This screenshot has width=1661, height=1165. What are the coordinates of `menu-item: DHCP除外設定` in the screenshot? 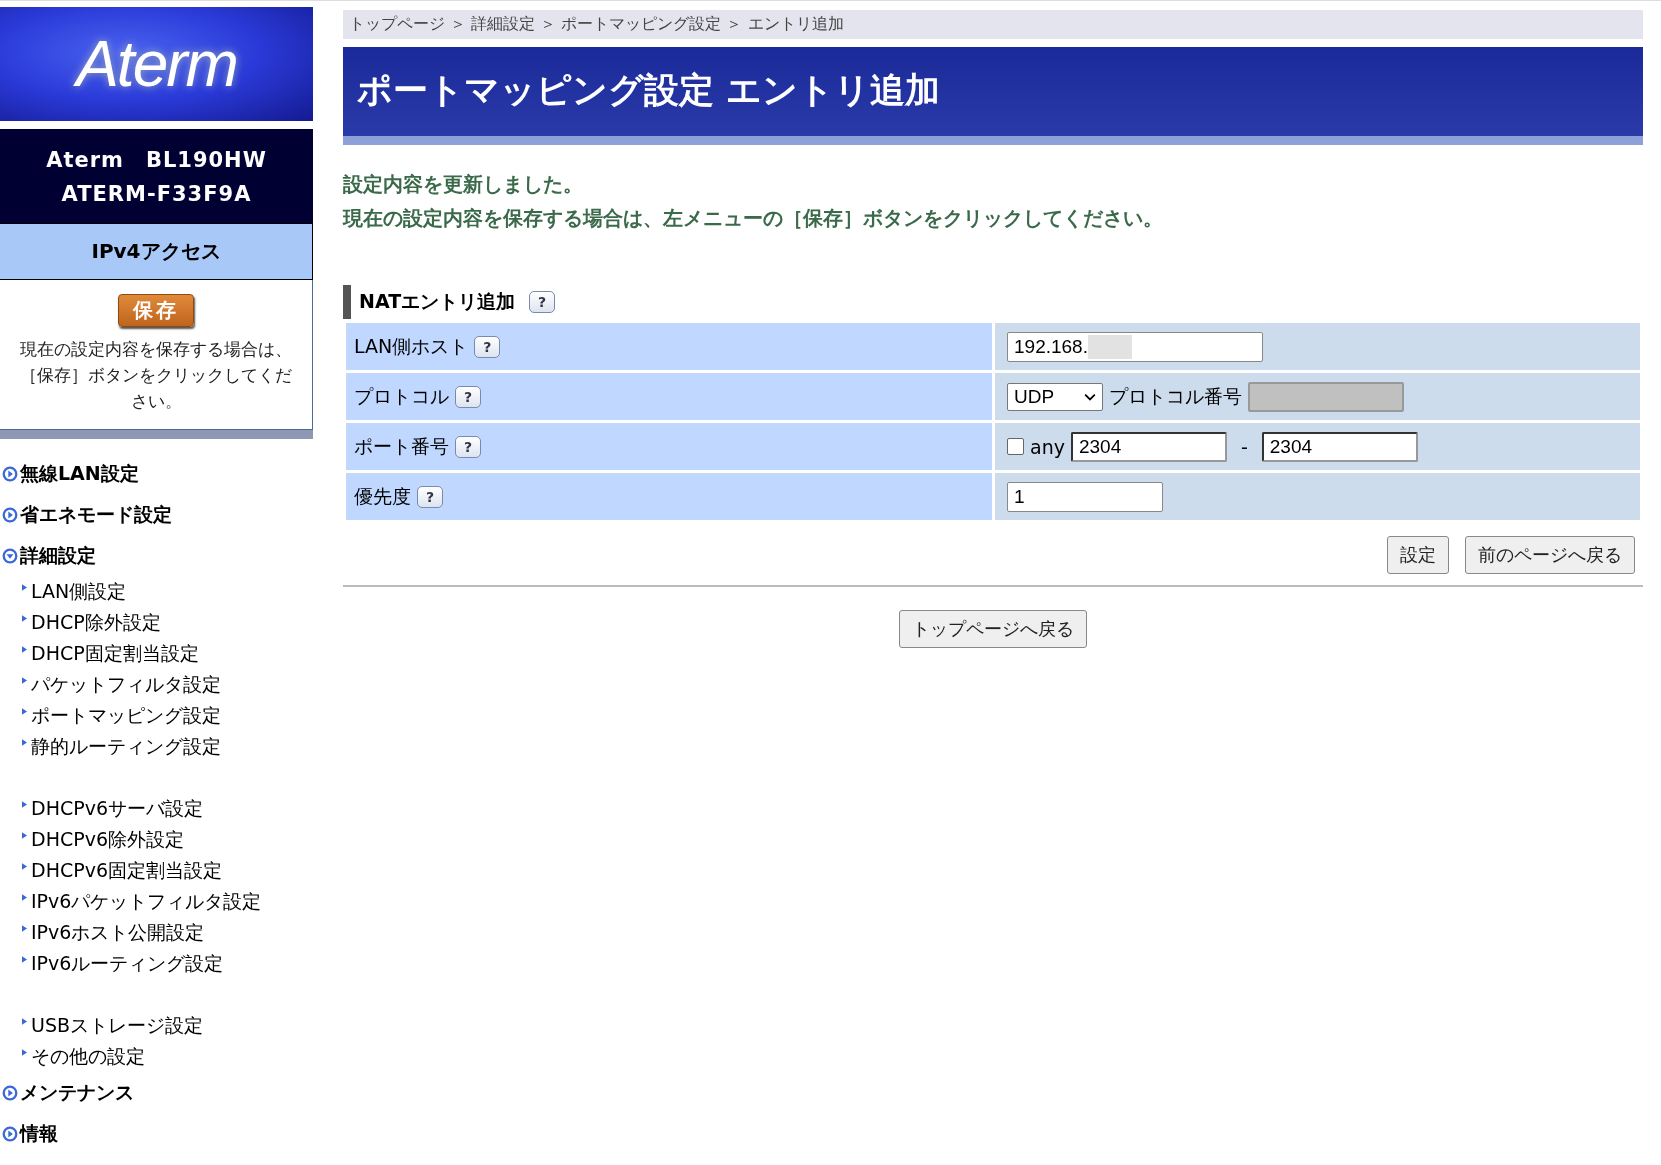 It's located at (156, 622).